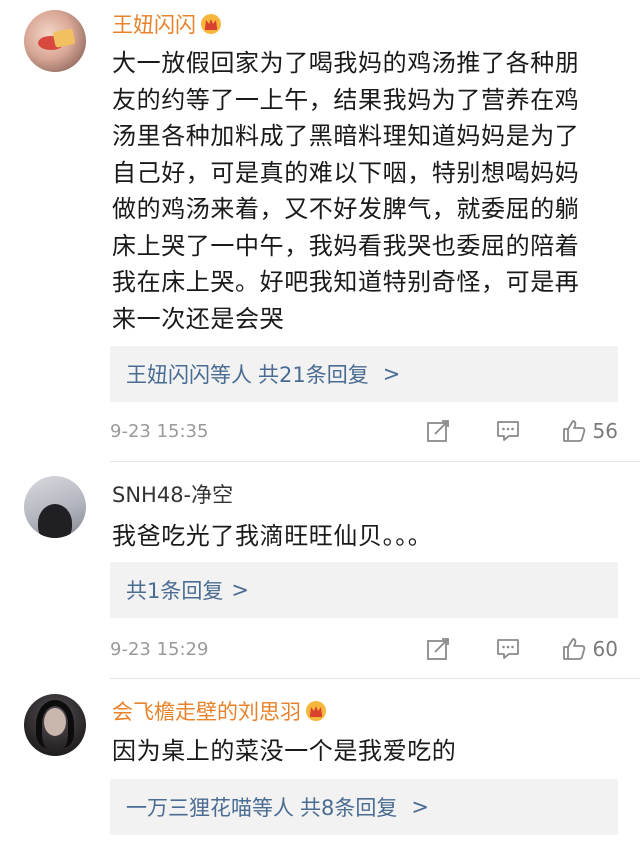 This screenshot has height=845, width=640. I want to click on comment-text: 因为桌上的菜没一个是我爱吃的, so click(366, 751).